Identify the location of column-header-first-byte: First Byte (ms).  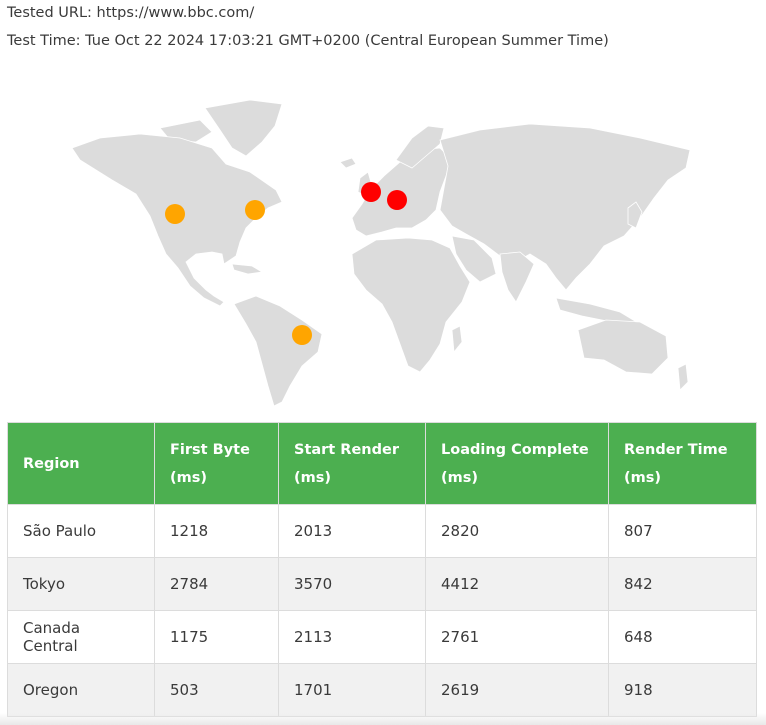
(216, 463).